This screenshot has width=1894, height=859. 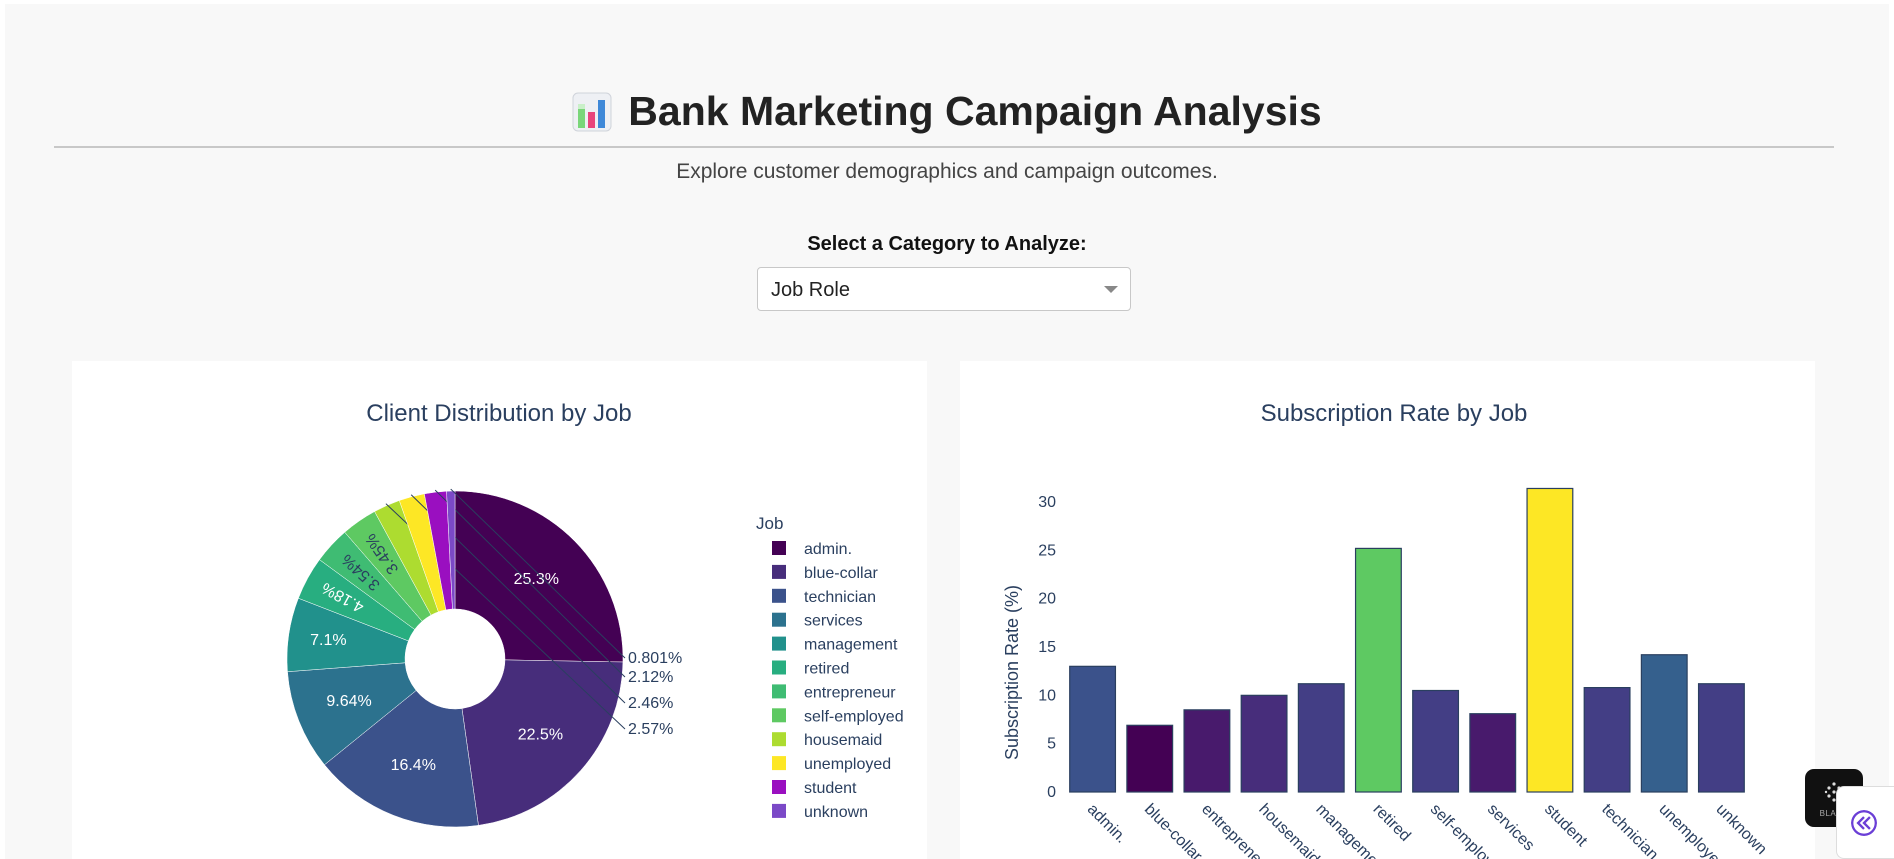 I want to click on double-chevron-left-icon, so click(x=1864, y=823).